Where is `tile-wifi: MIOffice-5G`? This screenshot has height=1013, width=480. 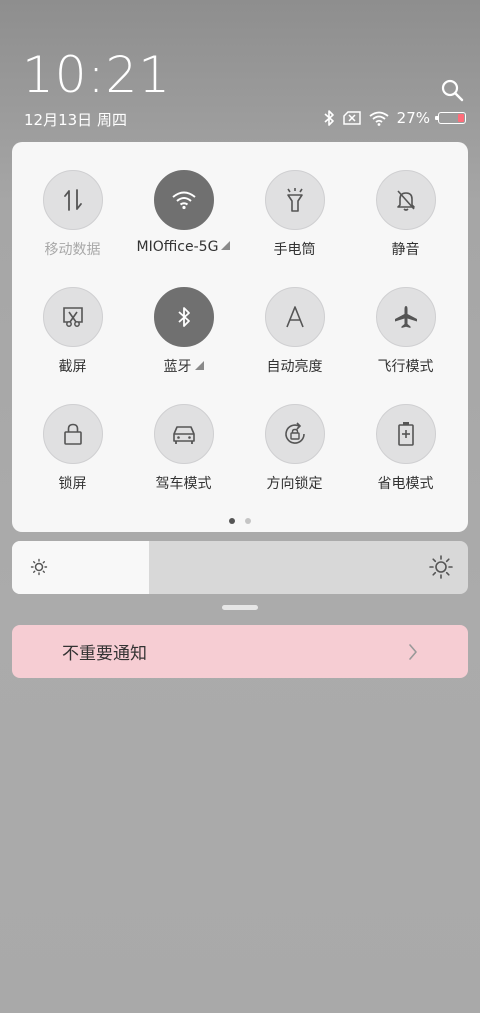 tile-wifi: MIOffice-5G is located at coordinates (183, 212).